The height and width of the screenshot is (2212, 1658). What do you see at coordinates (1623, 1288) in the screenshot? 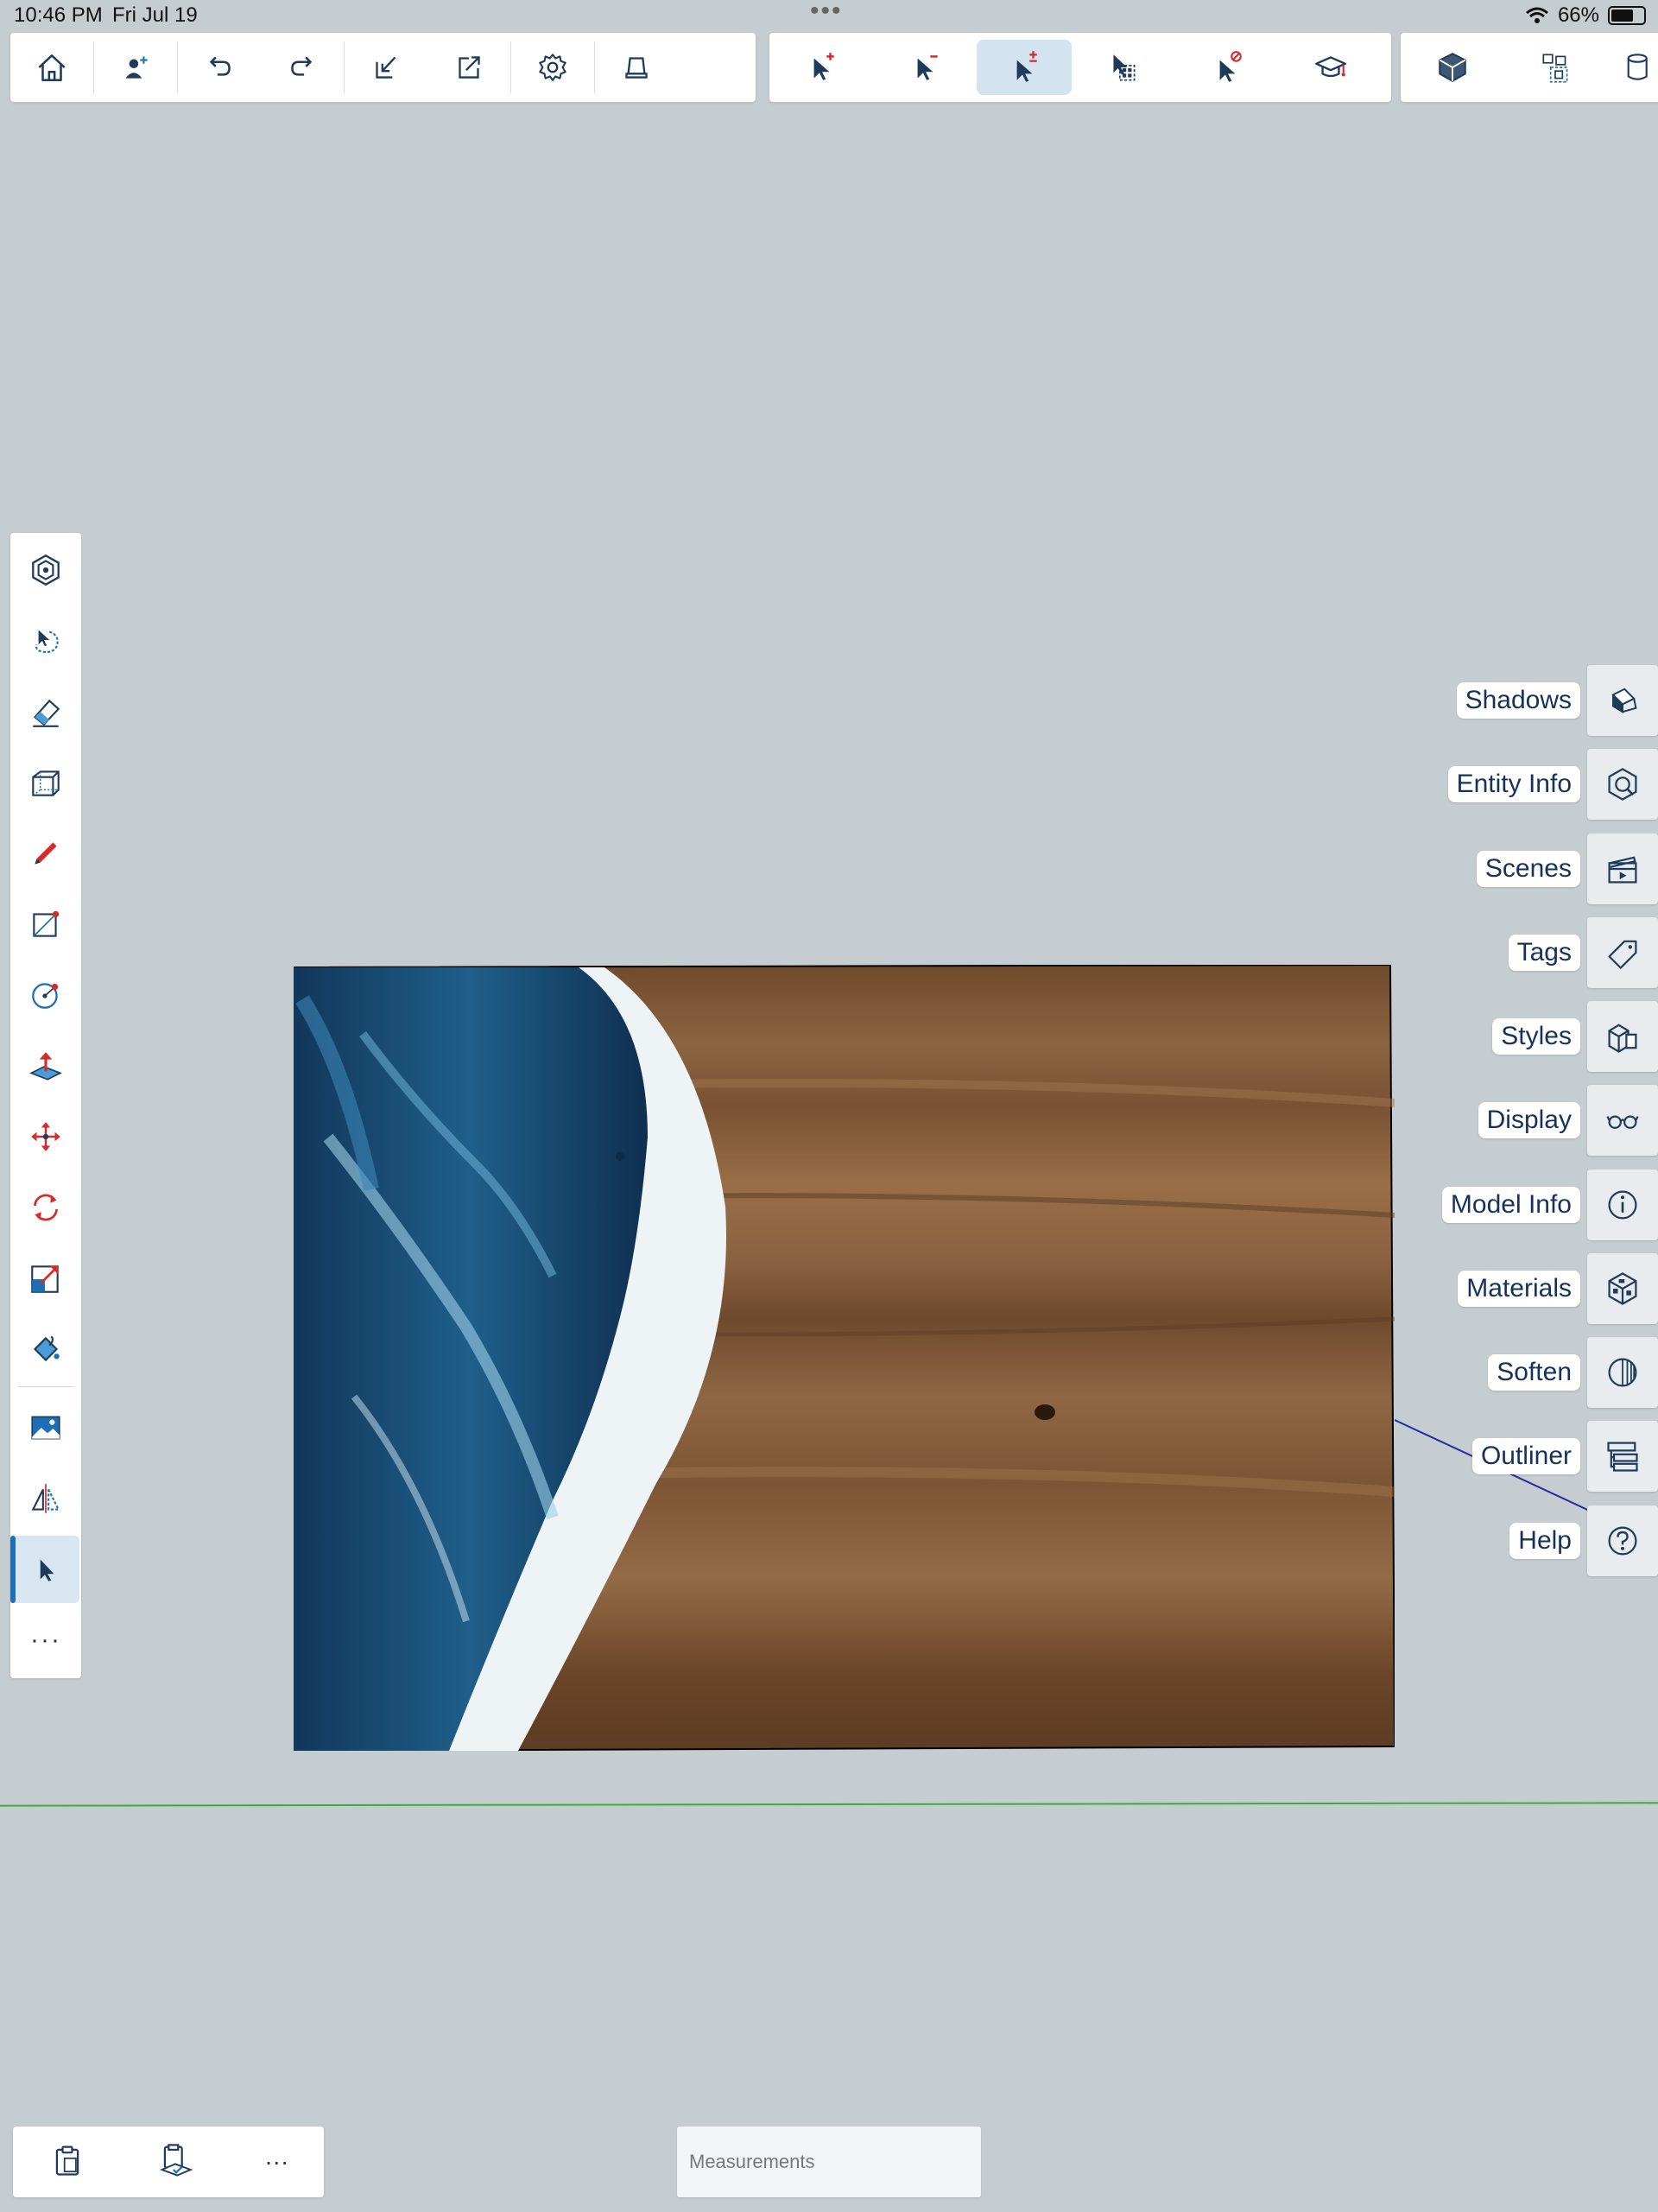
I see `materials-icon` at bounding box center [1623, 1288].